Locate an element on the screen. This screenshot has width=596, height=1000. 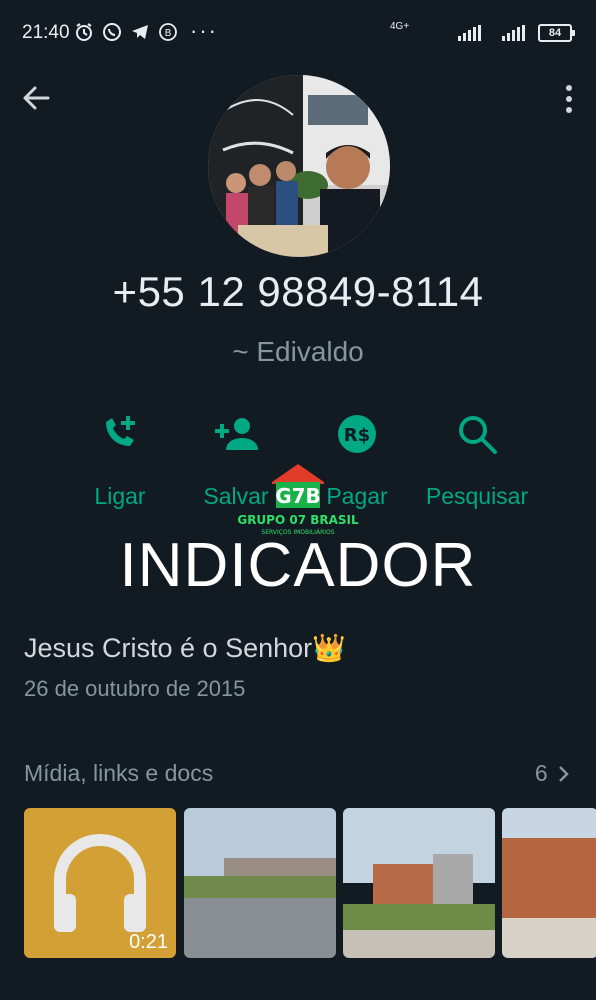
more-options-icon is located at coordinates (569, 99).